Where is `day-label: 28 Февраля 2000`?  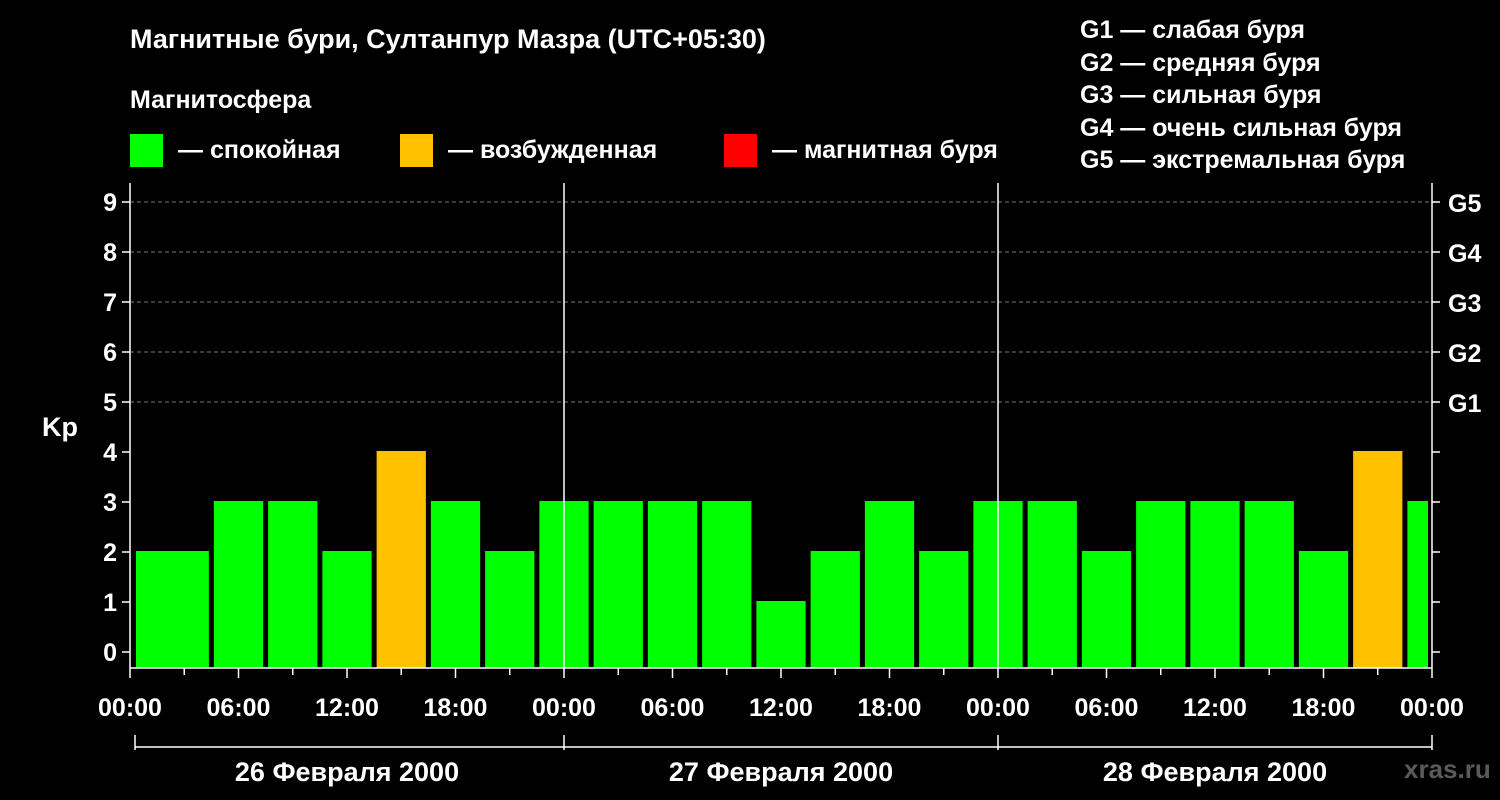
day-label: 28 Февраля 2000 is located at coordinates (1215, 772).